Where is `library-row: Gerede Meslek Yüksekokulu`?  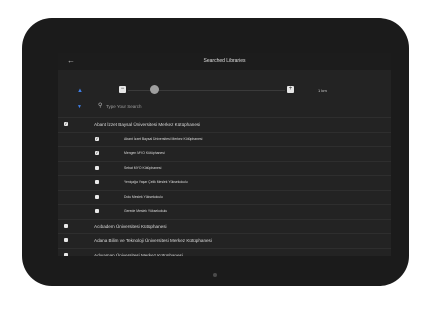 library-row: Gerede Meslek Yüksekokulu is located at coordinates (224, 211).